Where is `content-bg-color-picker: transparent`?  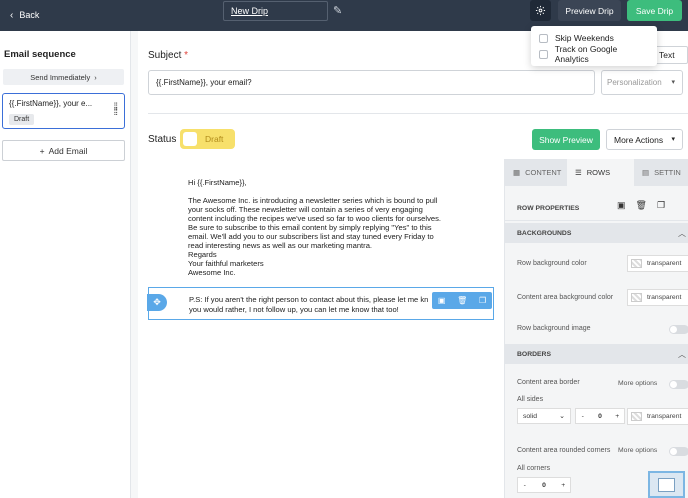
content-bg-color-picker: transparent is located at coordinates (657, 297).